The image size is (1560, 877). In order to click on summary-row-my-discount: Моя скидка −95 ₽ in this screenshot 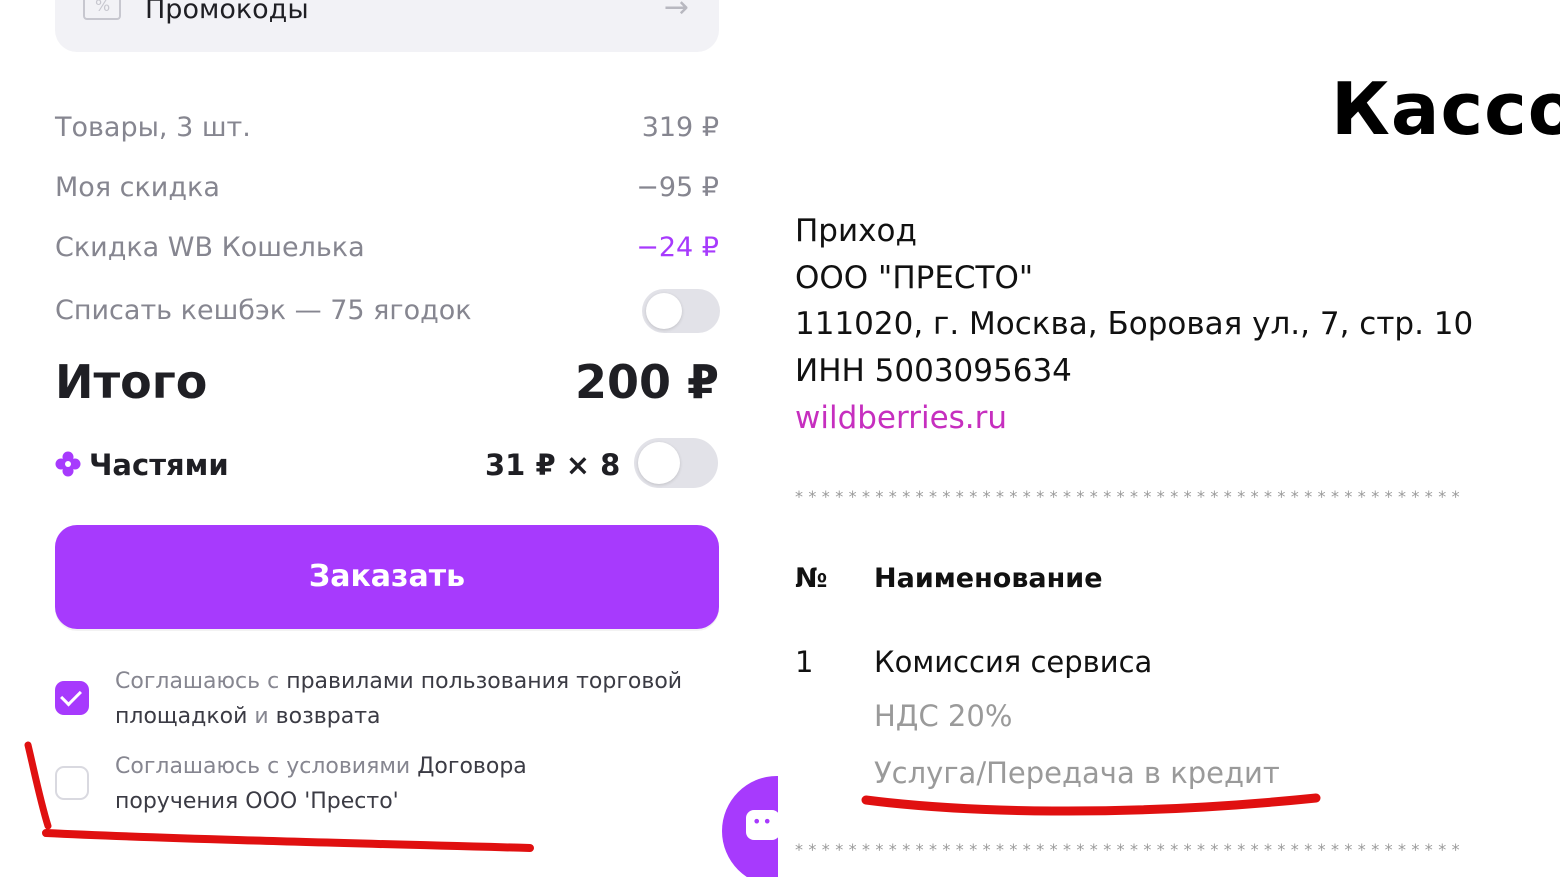, I will do `click(387, 188)`.